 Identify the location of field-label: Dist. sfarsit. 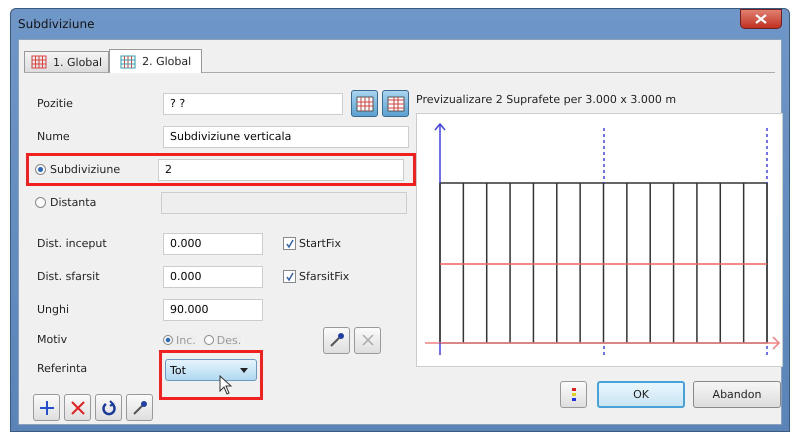
(68, 276).